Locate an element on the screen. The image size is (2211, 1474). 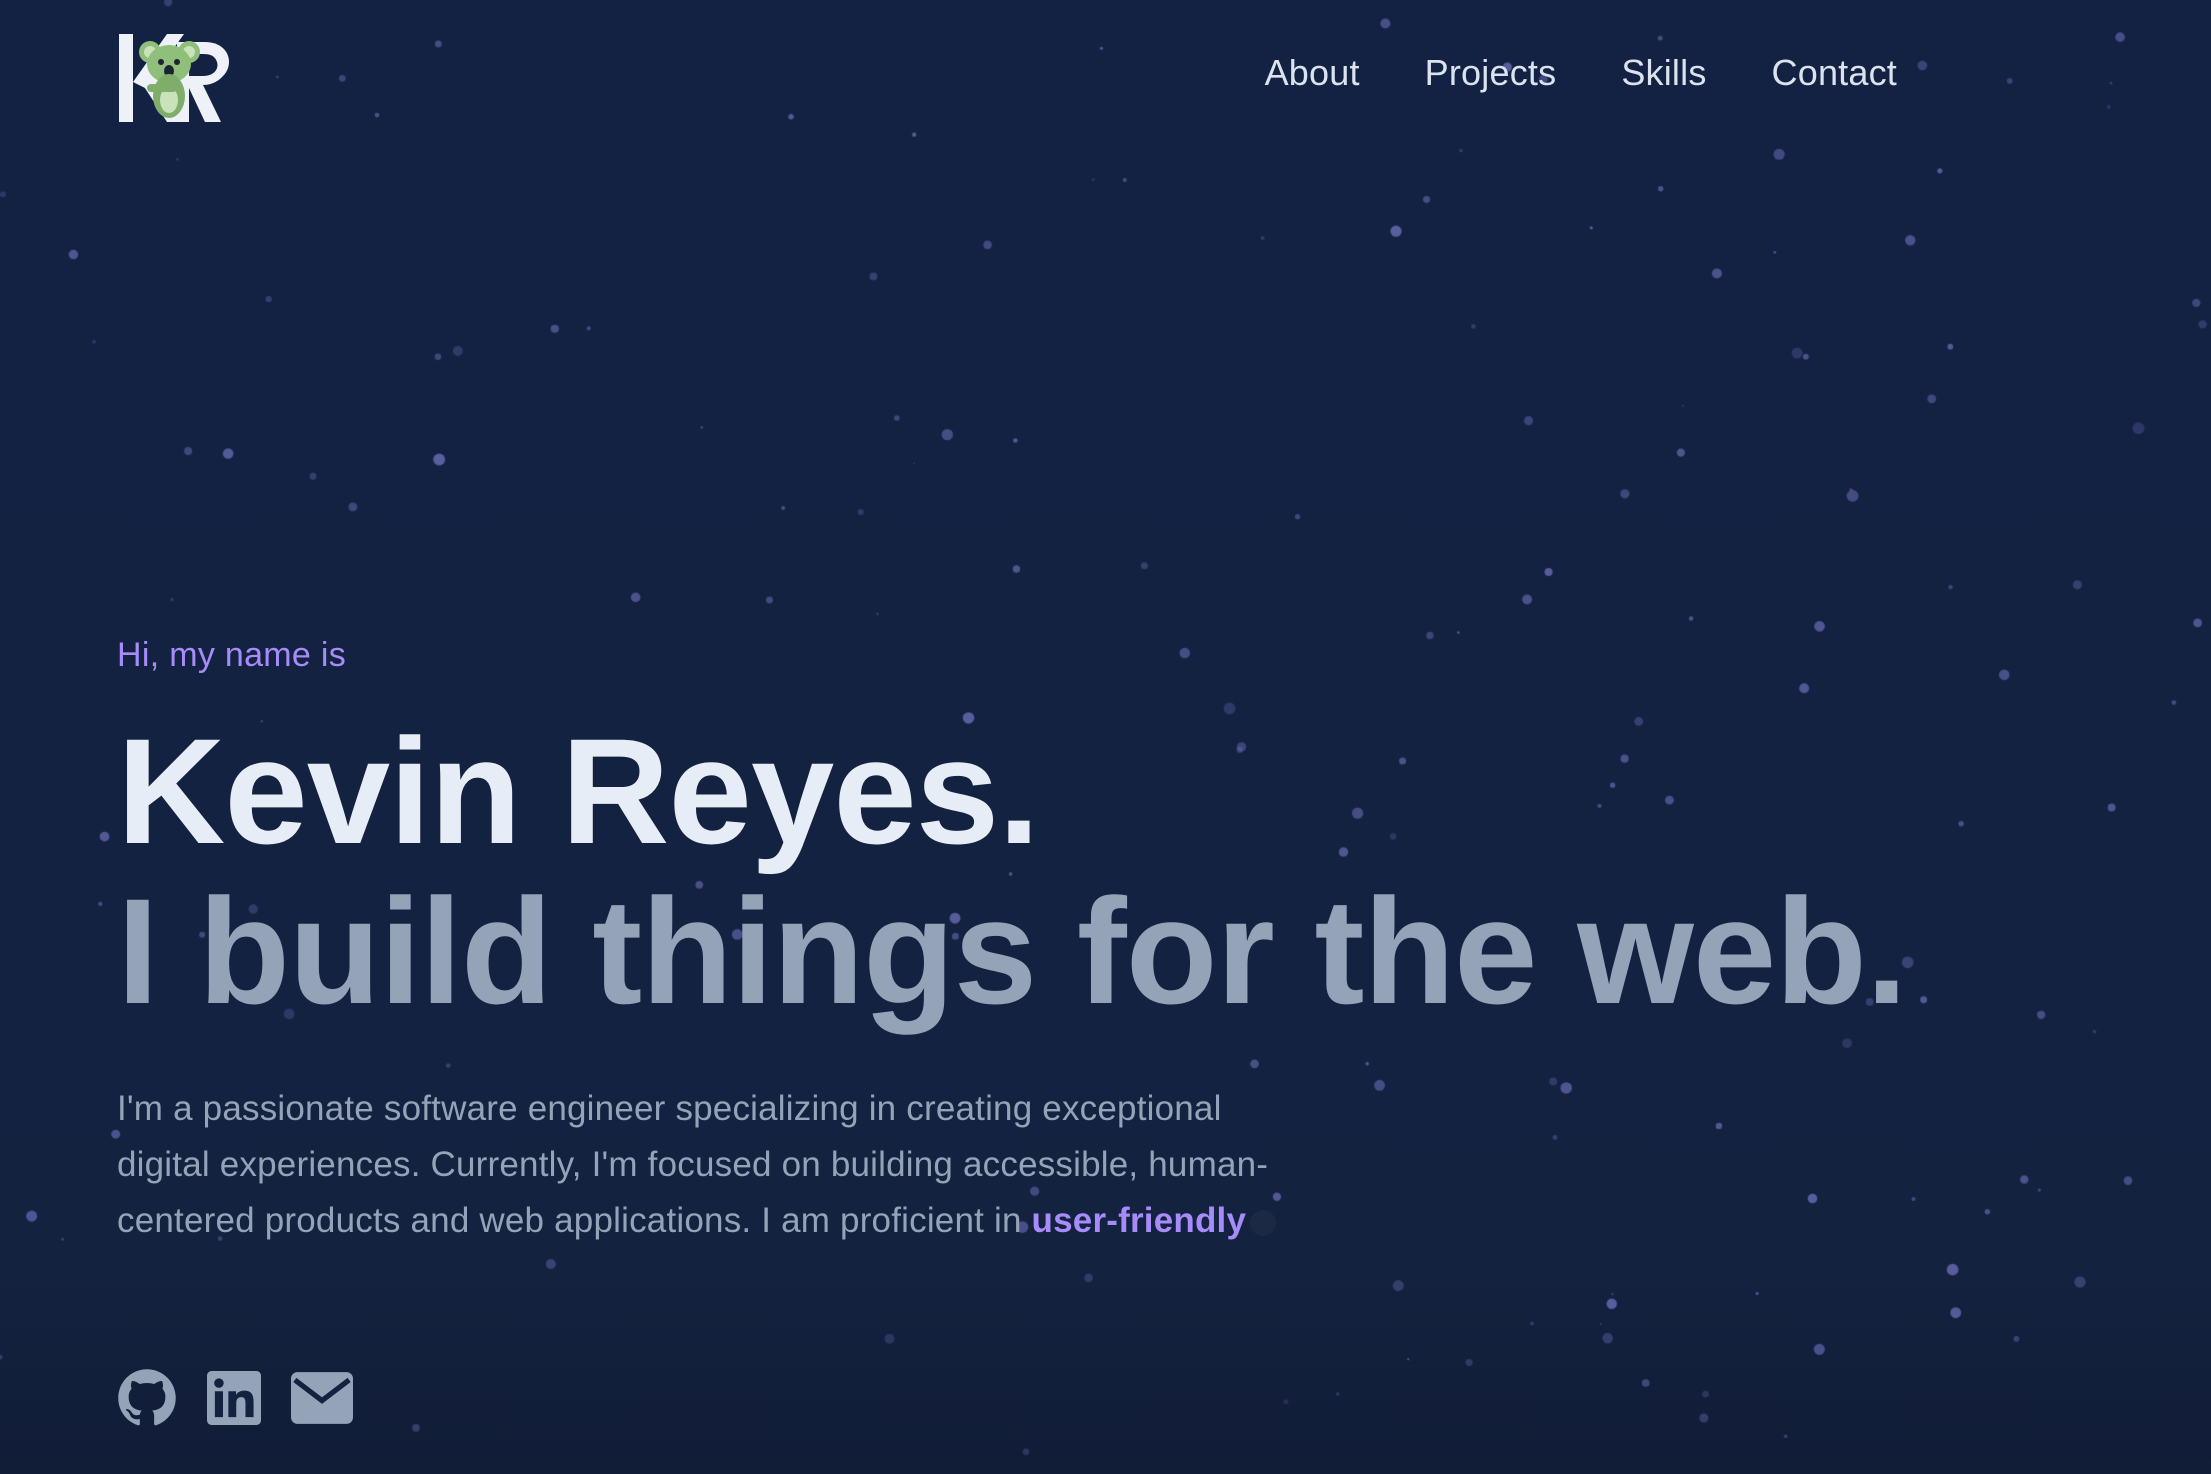
logo is located at coordinates (179, 78).